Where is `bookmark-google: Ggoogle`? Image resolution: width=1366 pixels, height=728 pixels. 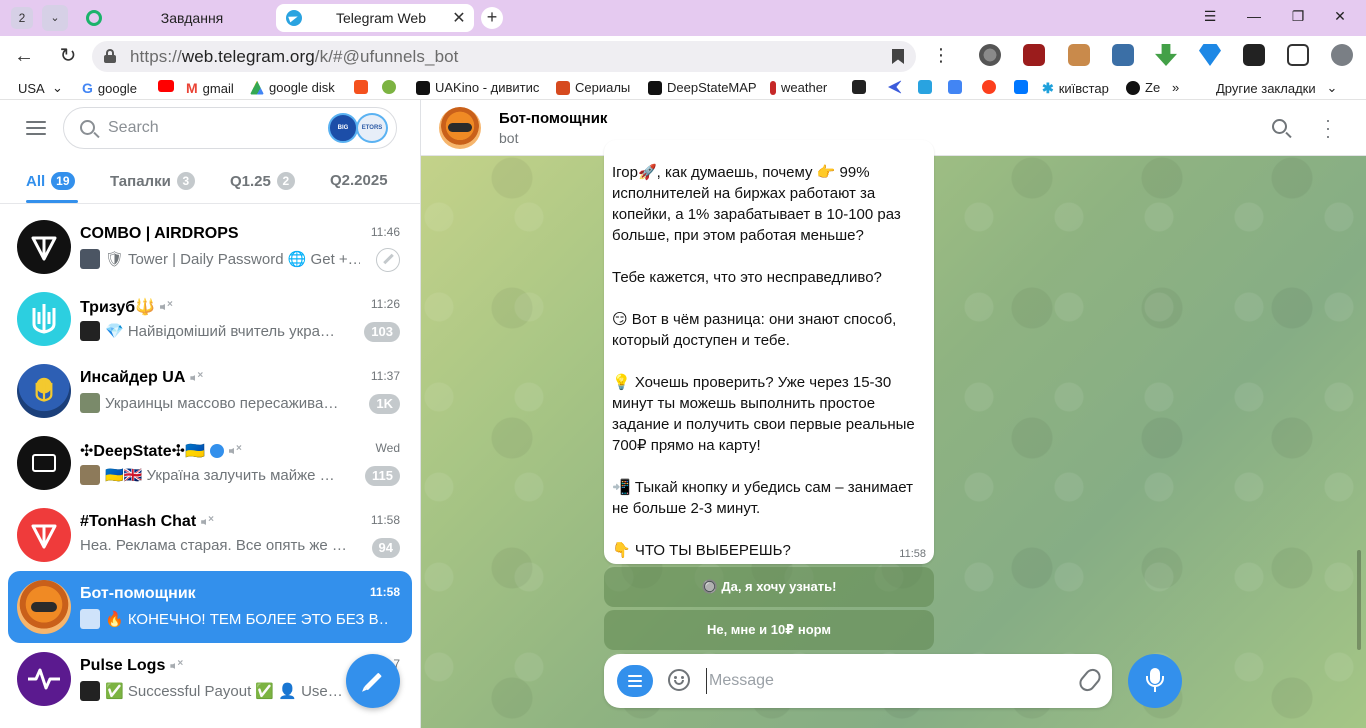 bookmark-google: Ggoogle is located at coordinates (109, 88).